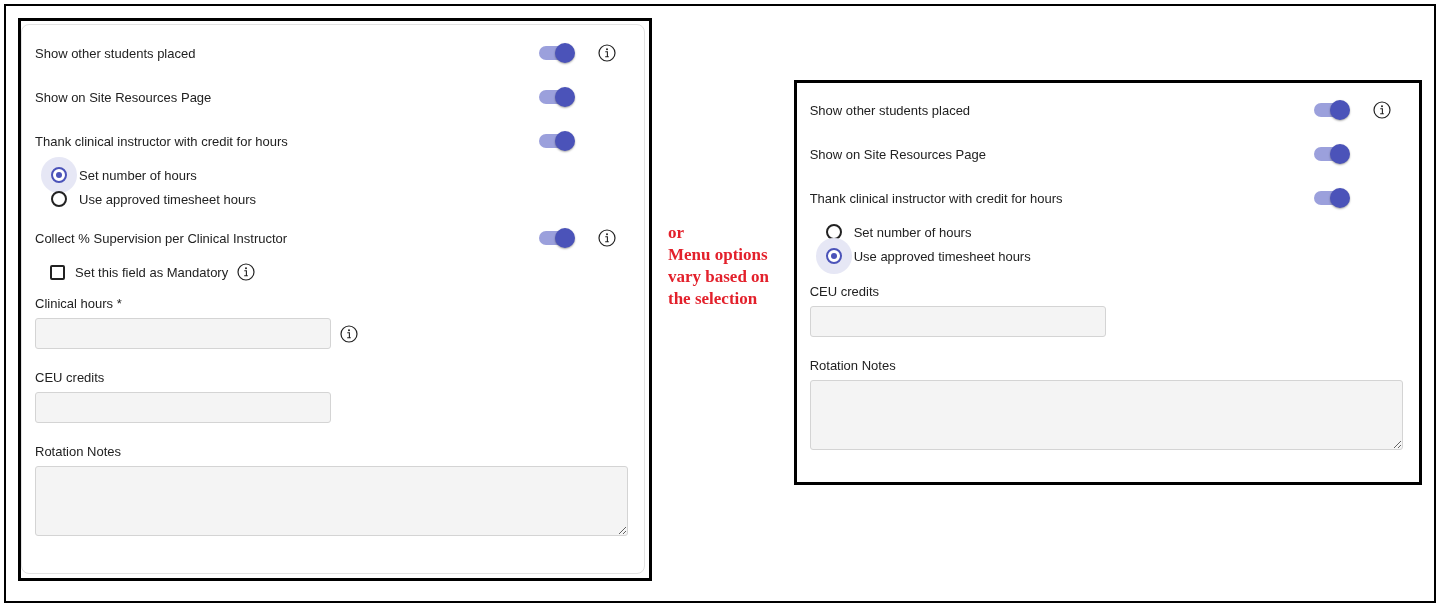  What do you see at coordinates (162, 238) in the screenshot?
I see `setting-label: Collect % Supervision per Clinical Instructor` at bounding box center [162, 238].